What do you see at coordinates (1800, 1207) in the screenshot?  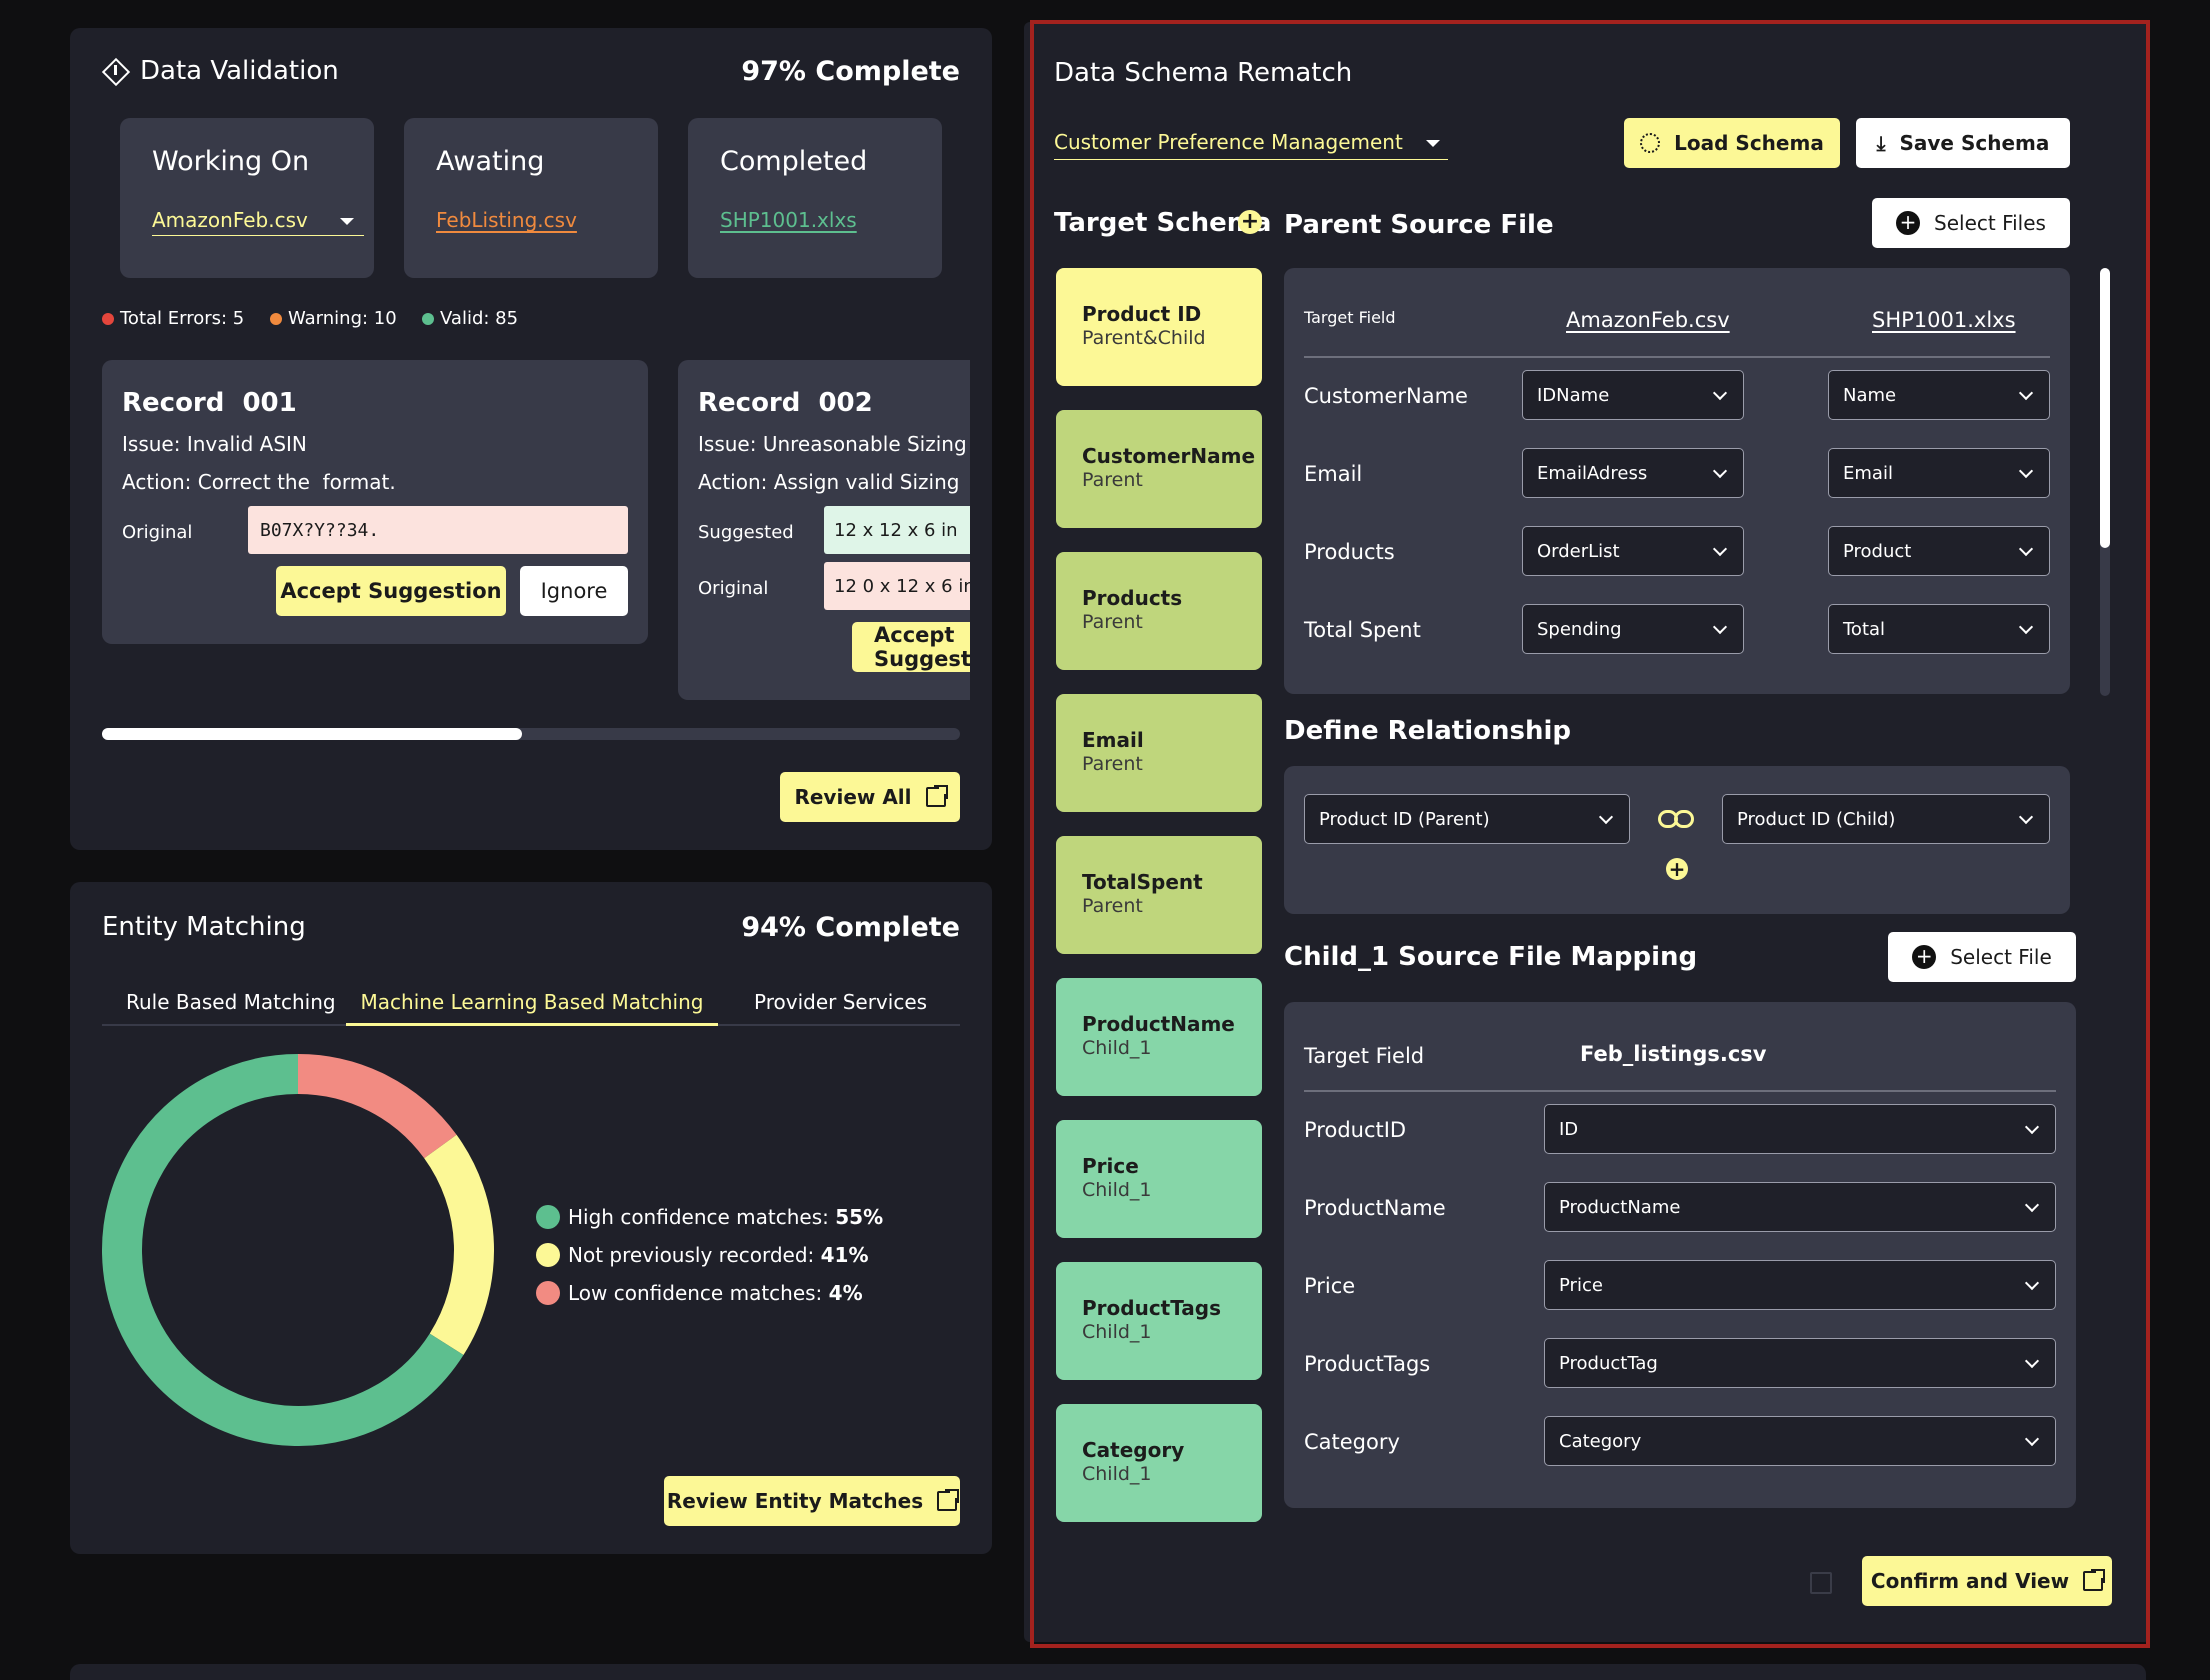 I see `child-row-select: ProductName` at bounding box center [1800, 1207].